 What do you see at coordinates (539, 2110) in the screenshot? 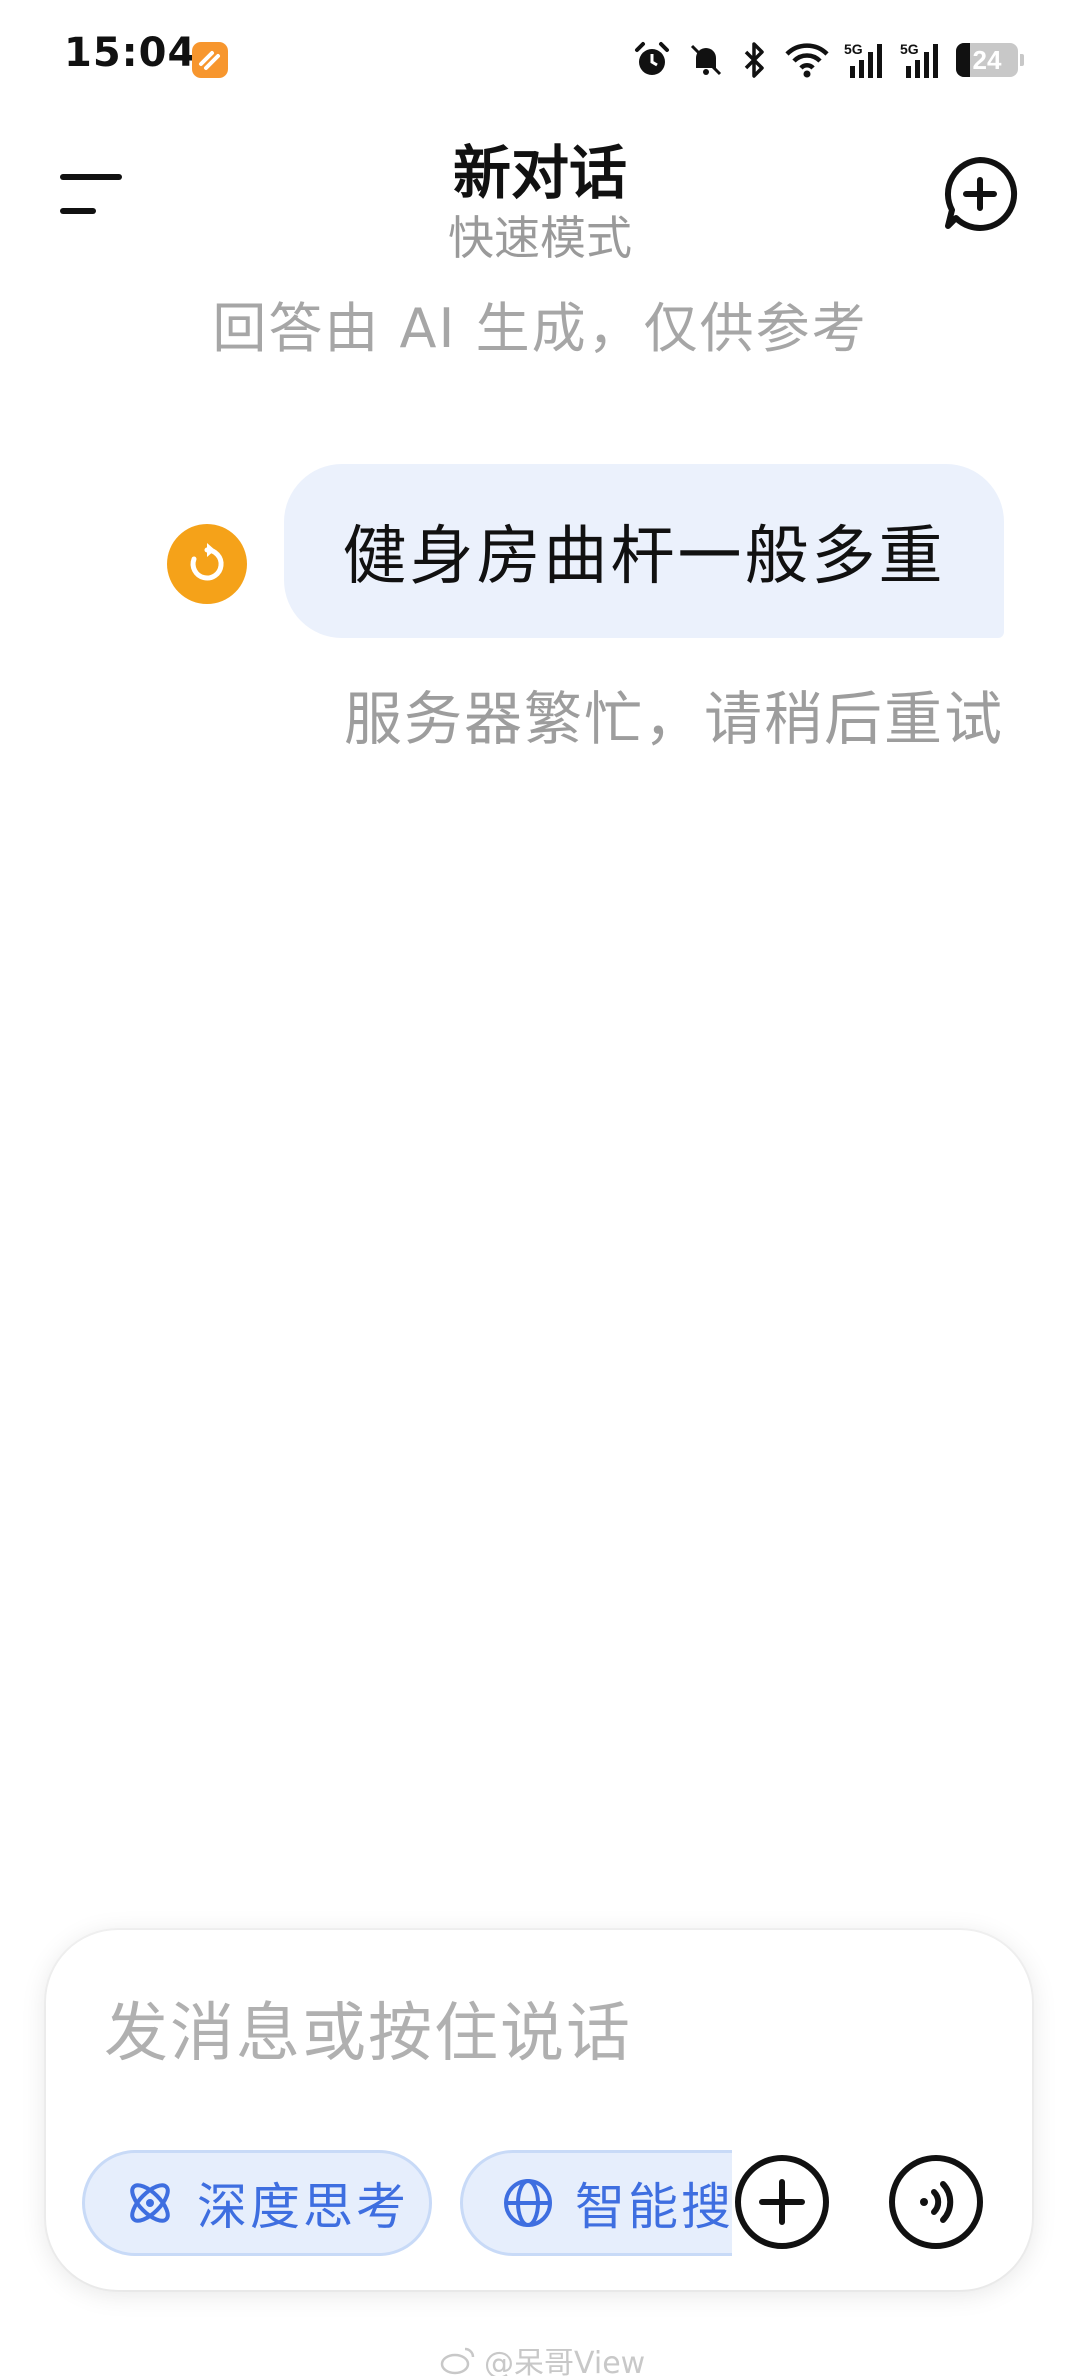
I see `composer-panel: 发消息或按住说话 深度思考 智能搜索` at bounding box center [539, 2110].